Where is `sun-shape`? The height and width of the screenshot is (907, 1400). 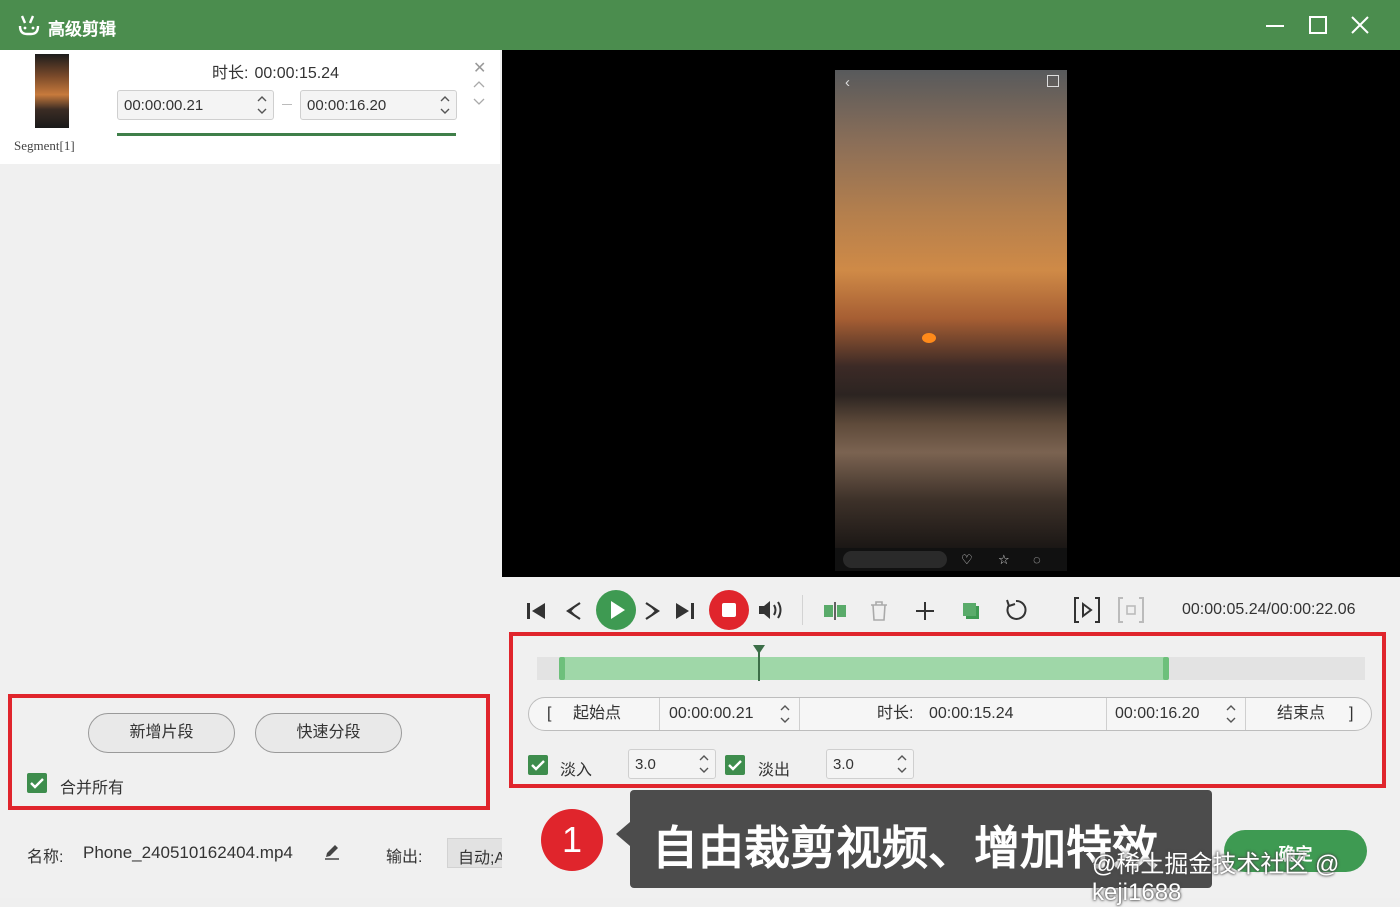 sun-shape is located at coordinates (929, 338).